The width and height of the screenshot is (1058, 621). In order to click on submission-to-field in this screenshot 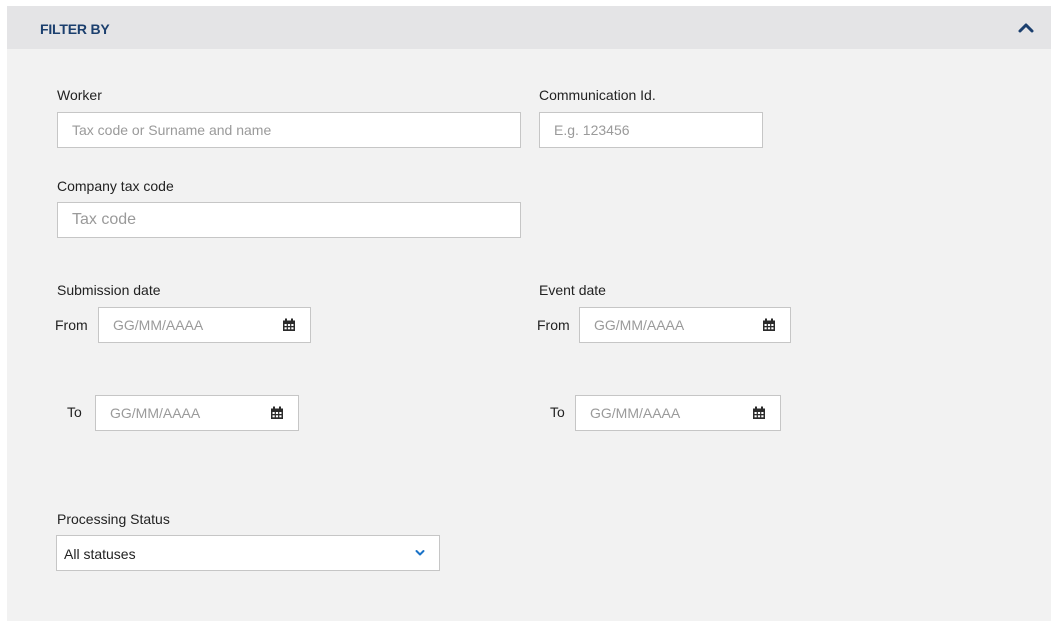, I will do `click(197, 413)`.